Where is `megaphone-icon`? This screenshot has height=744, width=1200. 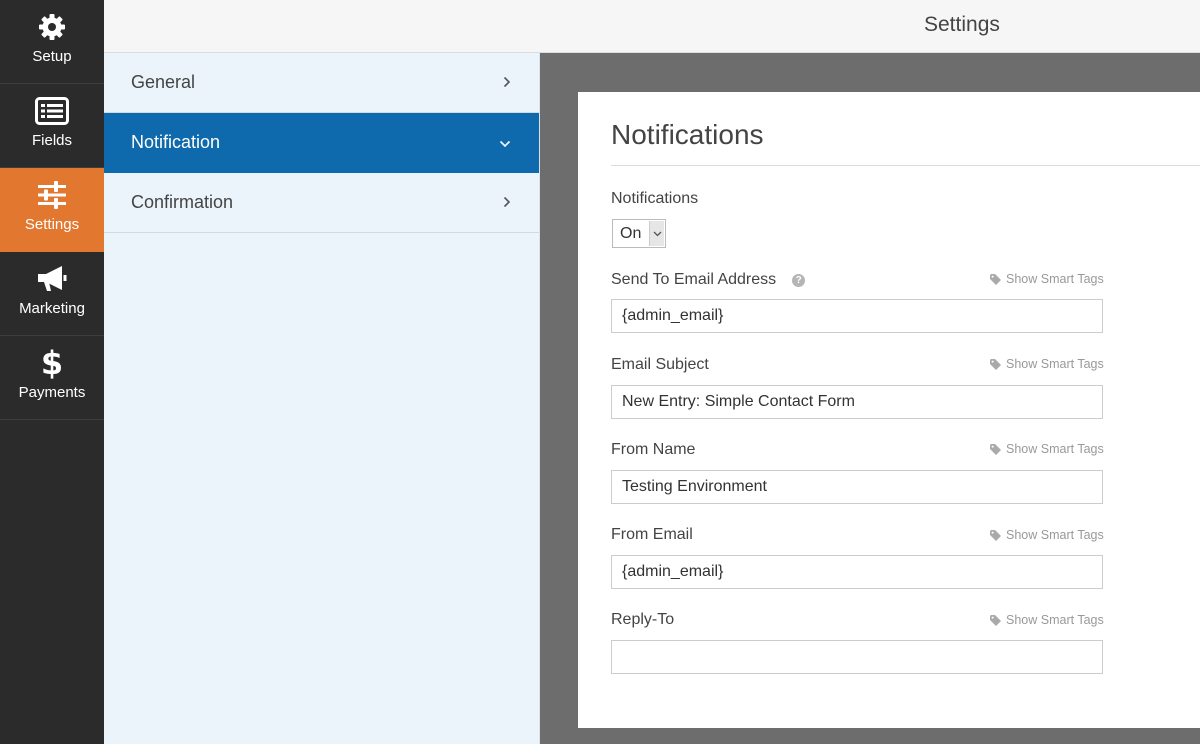
megaphone-icon is located at coordinates (52, 279).